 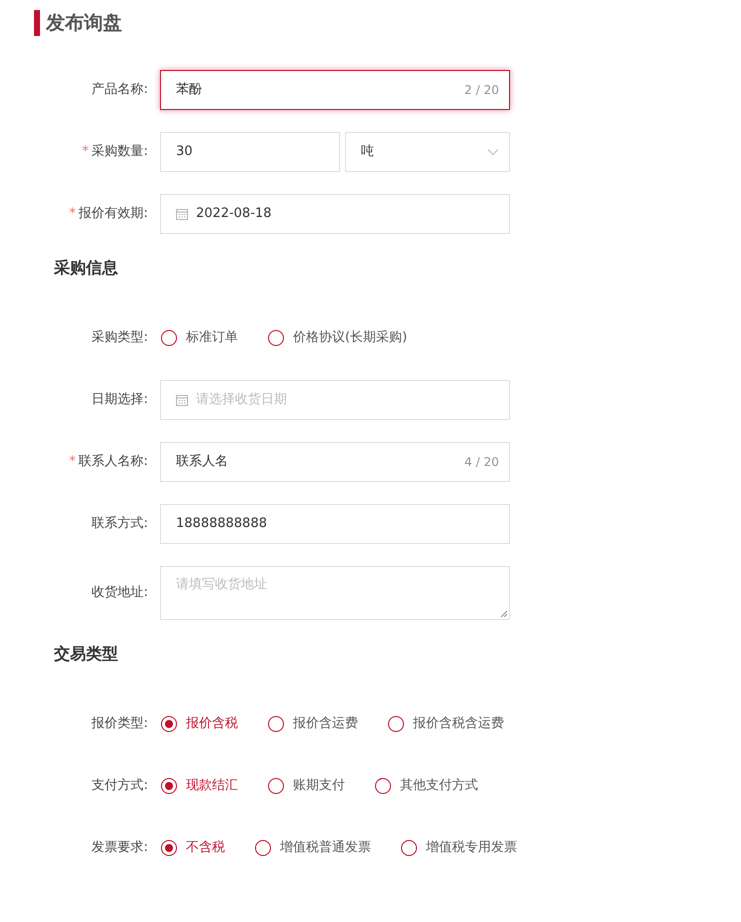 I want to click on field-label: 报价类型:, so click(x=120, y=724).